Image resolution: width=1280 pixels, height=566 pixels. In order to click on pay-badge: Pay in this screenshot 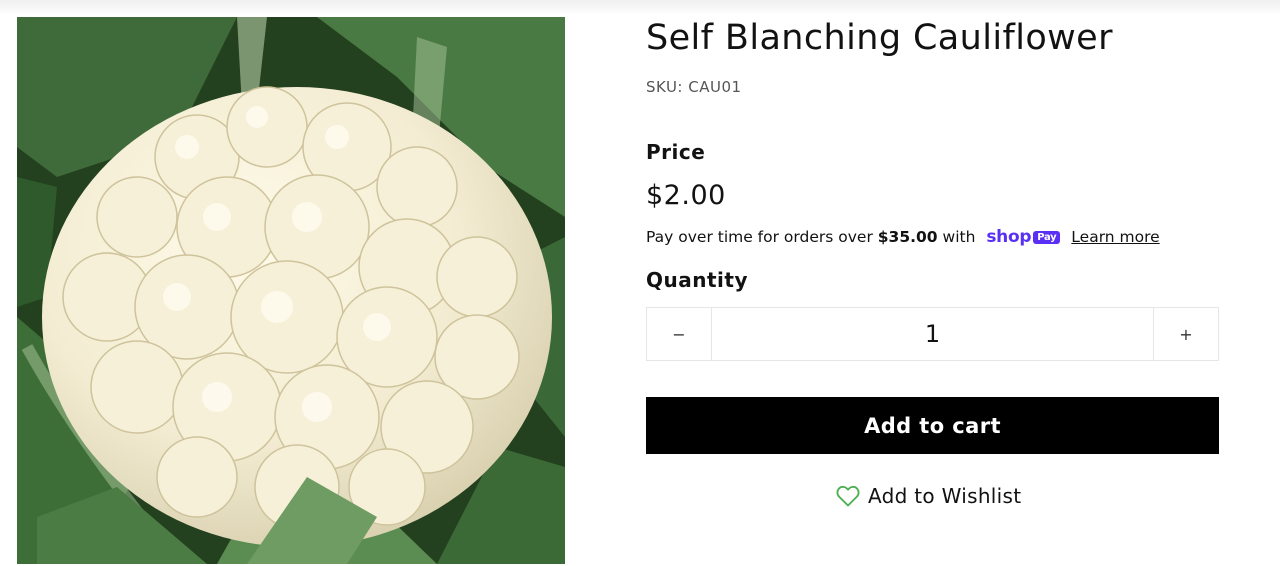, I will do `click(1047, 237)`.